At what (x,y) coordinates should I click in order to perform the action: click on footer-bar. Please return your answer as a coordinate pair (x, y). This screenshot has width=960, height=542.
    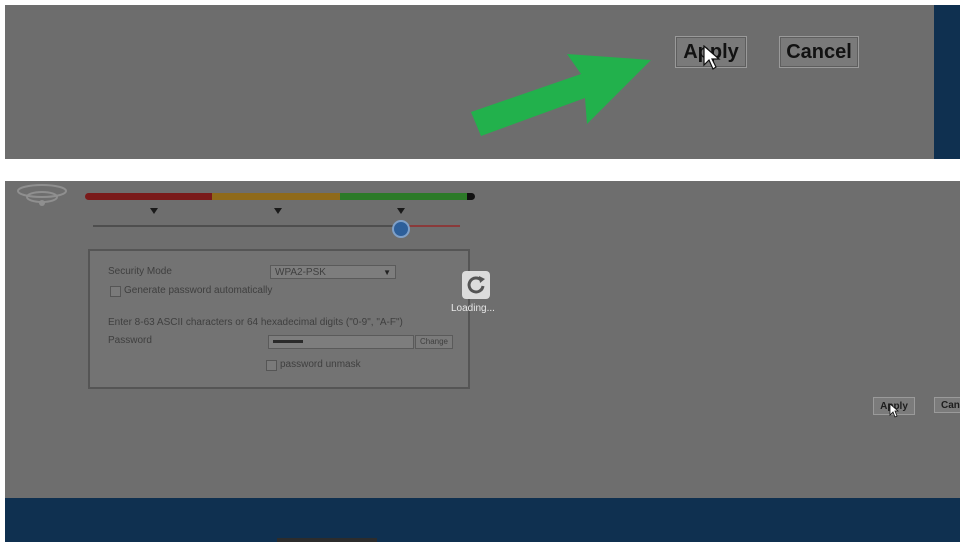
    Looking at the image, I should click on (482, 520).